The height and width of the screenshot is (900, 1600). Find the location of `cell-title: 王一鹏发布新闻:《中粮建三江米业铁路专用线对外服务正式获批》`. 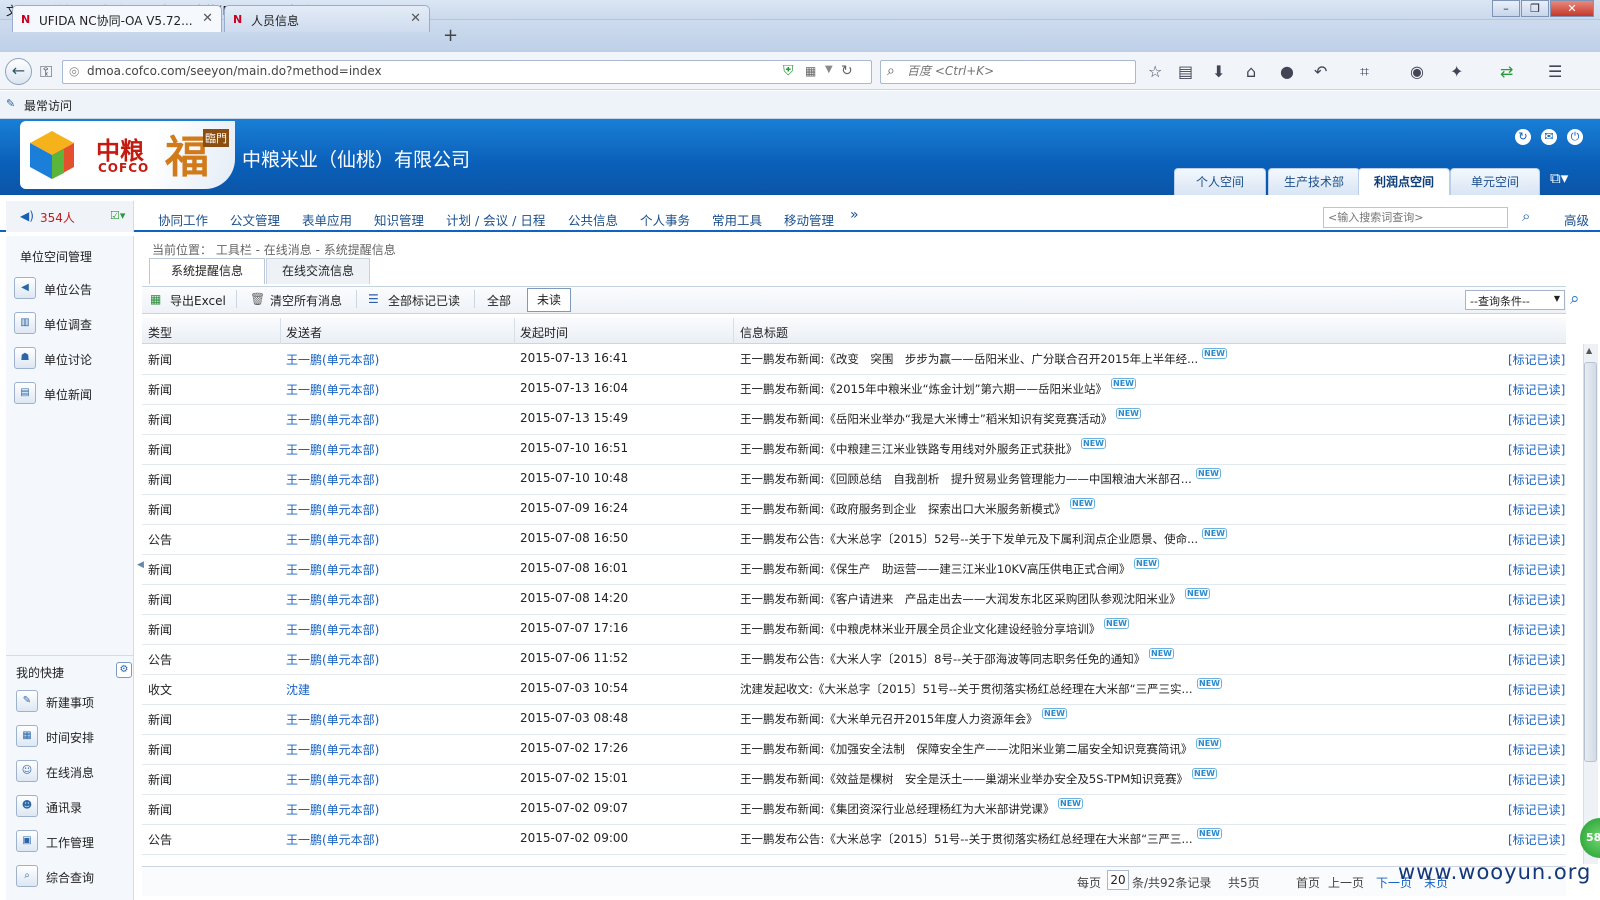

cell-title: 王一鹏发布新闻:《中粮建三江米业铁路专用线对外服务正式获批》 is located at coordinates (908, 449).